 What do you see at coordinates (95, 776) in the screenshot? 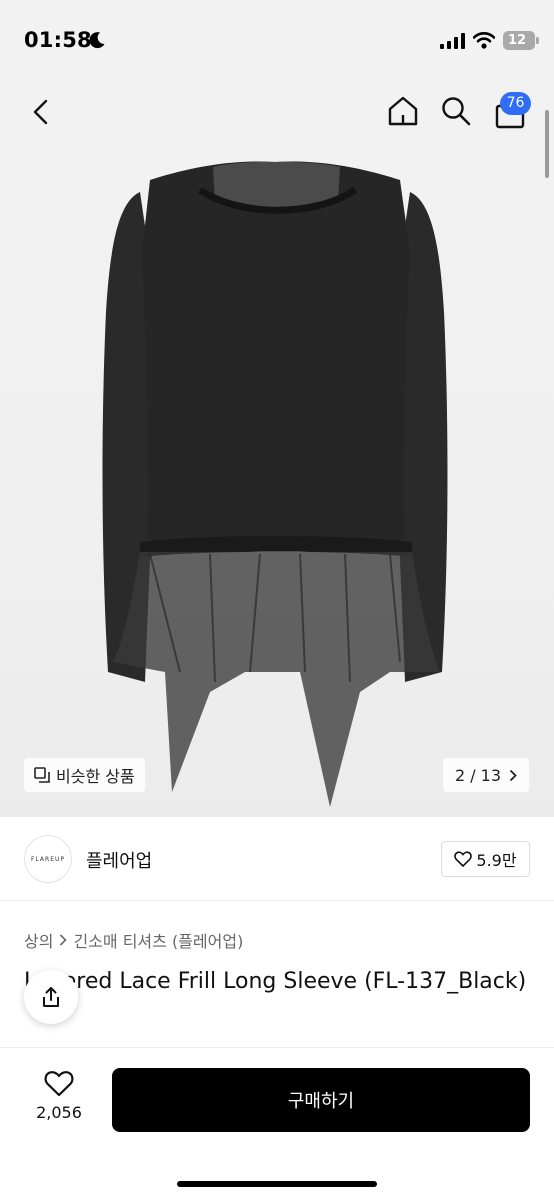
I see `similar-products-label: 비슷한 상품` at bounding box center [95, 776].